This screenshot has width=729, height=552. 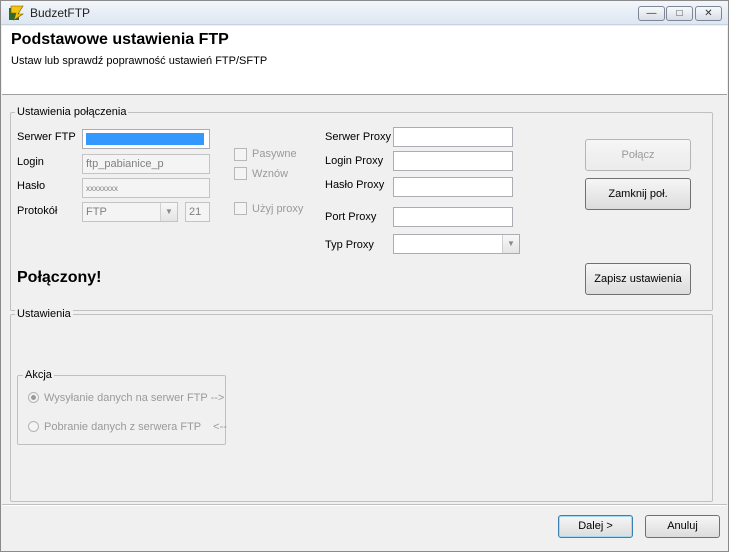 What do you see at coordinates (651, 13) in the screenshot?
I see `minimize-button: —` at bounding box center [651, 13].